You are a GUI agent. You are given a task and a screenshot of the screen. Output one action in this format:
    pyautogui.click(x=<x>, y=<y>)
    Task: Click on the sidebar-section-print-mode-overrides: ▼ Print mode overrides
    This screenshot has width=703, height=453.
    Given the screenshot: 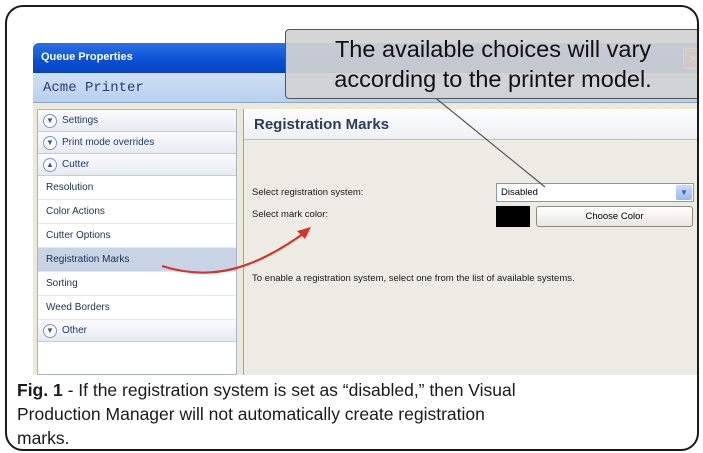 What is the action you would take?
    pyautogui.click(x=137, y=143)
    